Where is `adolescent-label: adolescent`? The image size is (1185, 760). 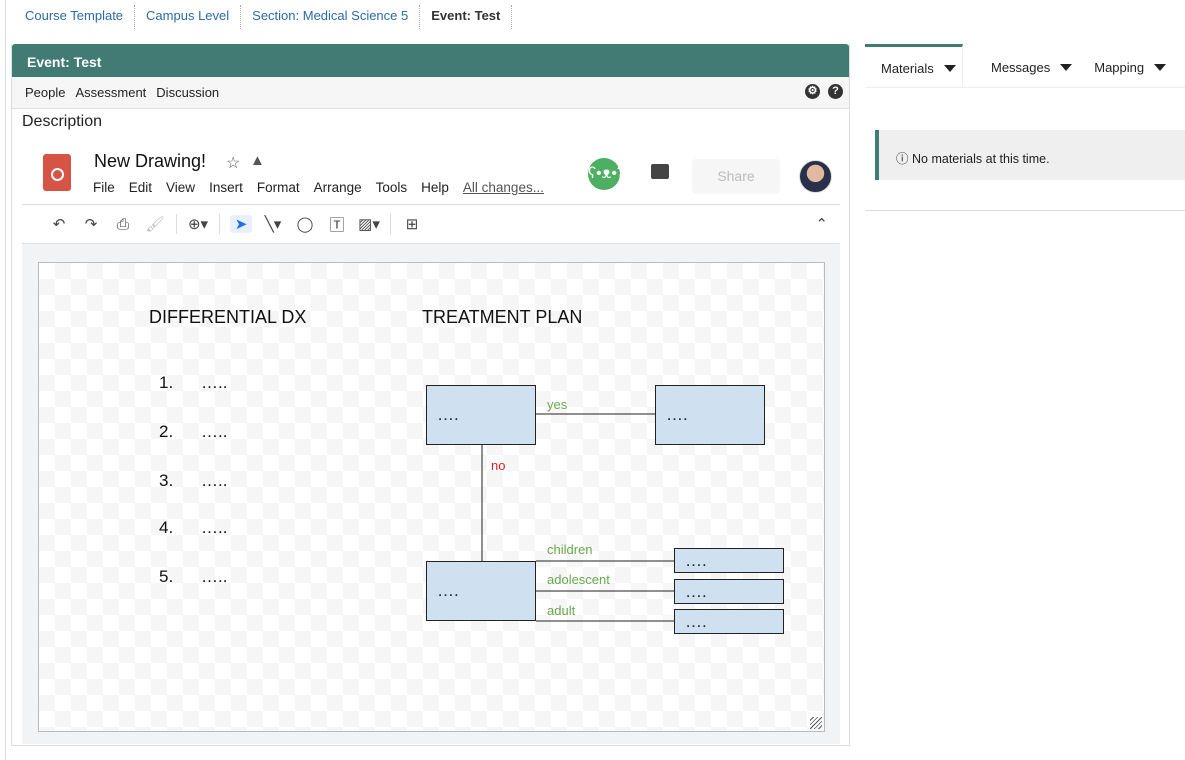 adolescent-label: adolescent is located at coordinates (578, 579).